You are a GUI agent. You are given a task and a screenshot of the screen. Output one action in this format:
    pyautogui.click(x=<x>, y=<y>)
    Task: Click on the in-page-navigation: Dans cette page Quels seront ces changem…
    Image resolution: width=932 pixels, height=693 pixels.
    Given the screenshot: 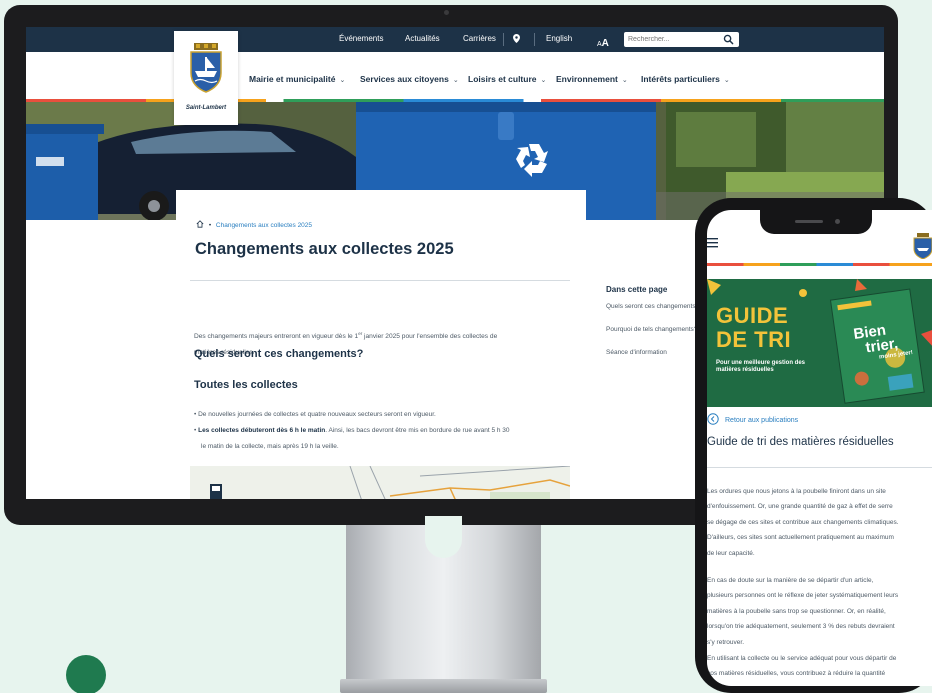 What is the action you would take?
    pyautogui.click(x=653, y=320)
    